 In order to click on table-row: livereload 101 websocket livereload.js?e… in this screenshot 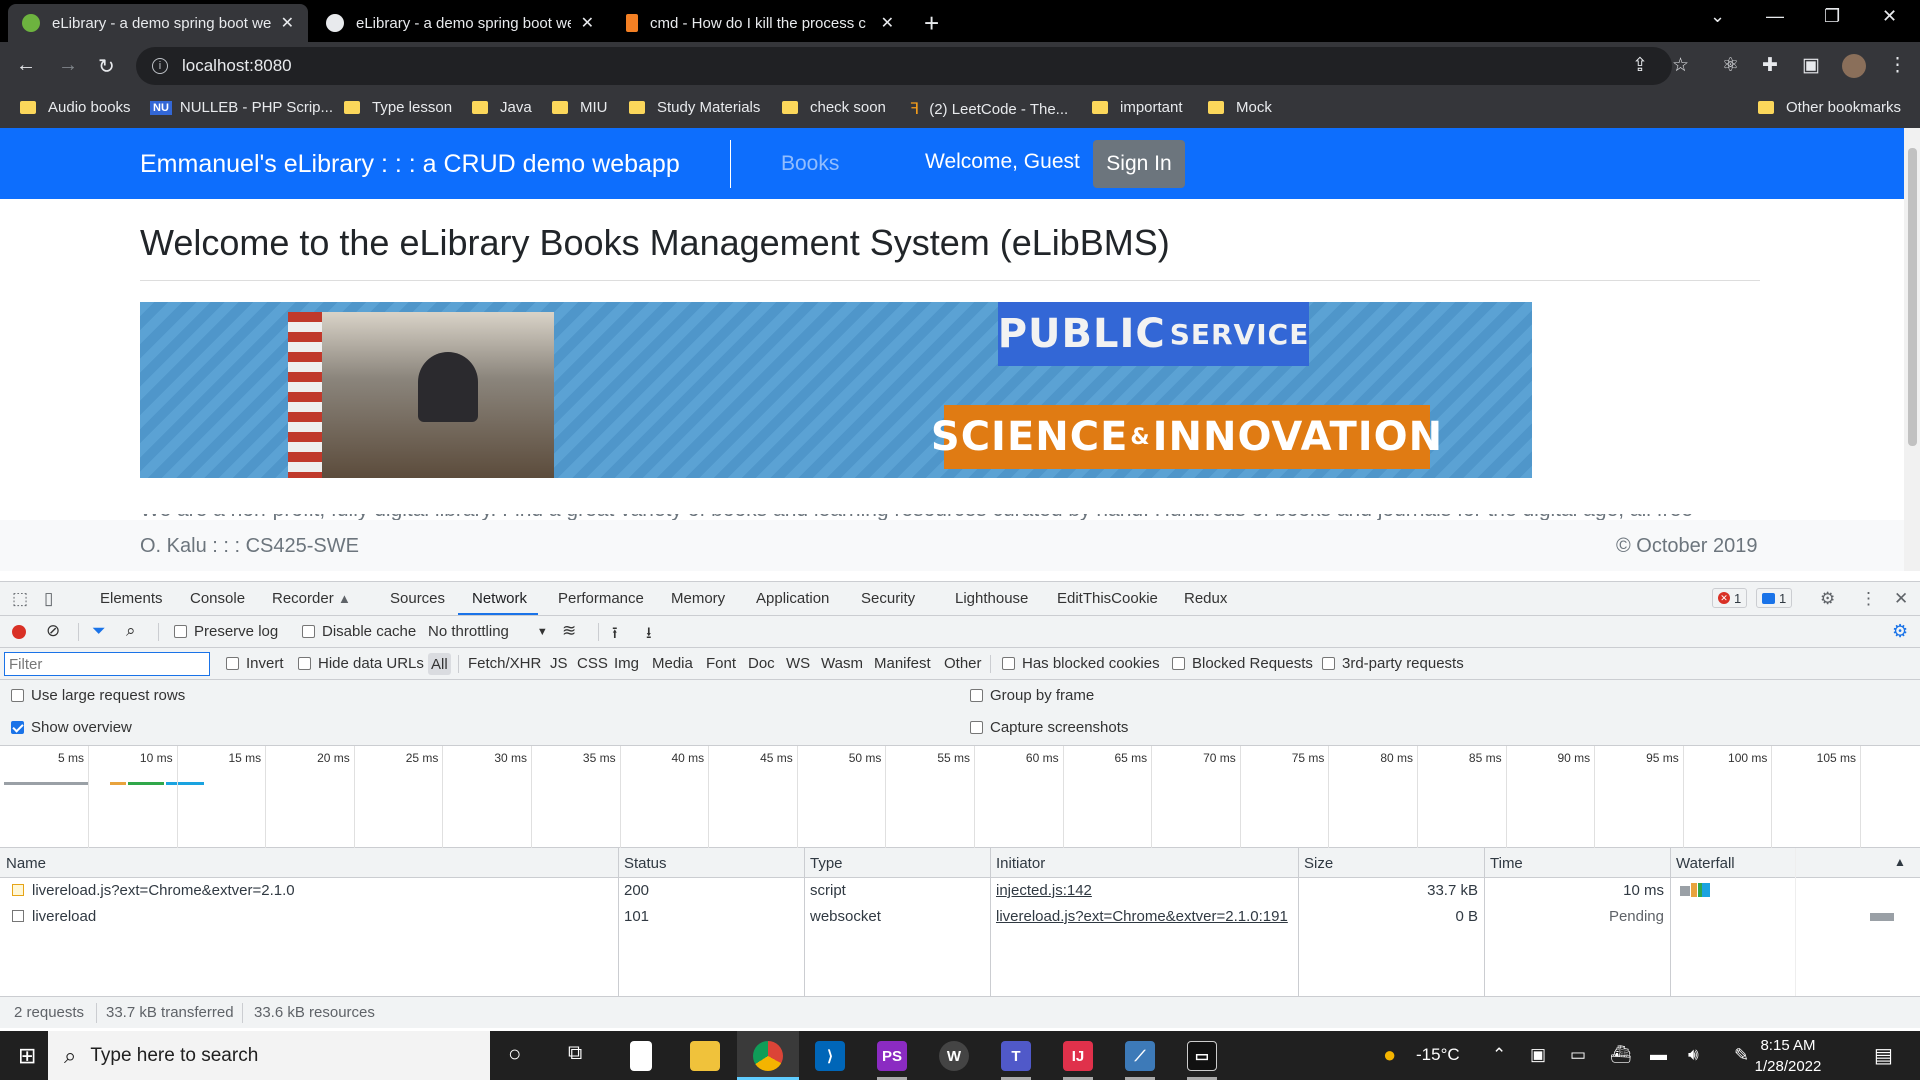, I will do `click(960, 917)`.